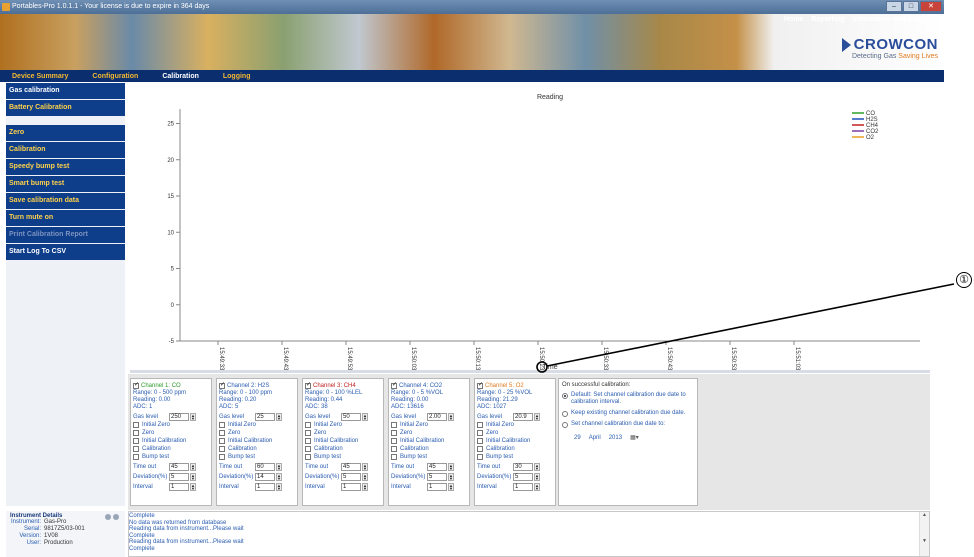 The height and width of the screenshot is (557, 974). What do you see at coordinates (65, 184) in the screenshot?
I see `smart-bump-test-button: Smart bump test` at bounding box center [65, 184].